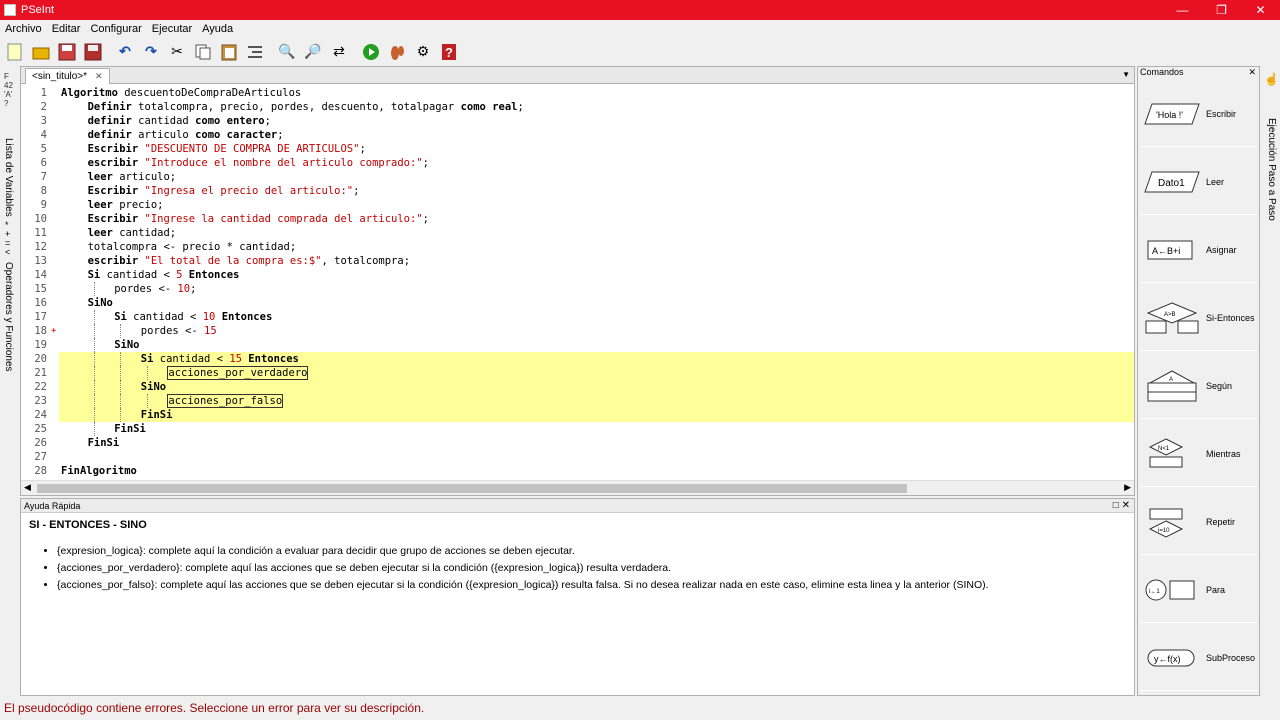 The height and width of the screenshot is (720, 1280). Describe the element at coordinates (94, 415) in the screenshot. I see `indent-guide` at that location.